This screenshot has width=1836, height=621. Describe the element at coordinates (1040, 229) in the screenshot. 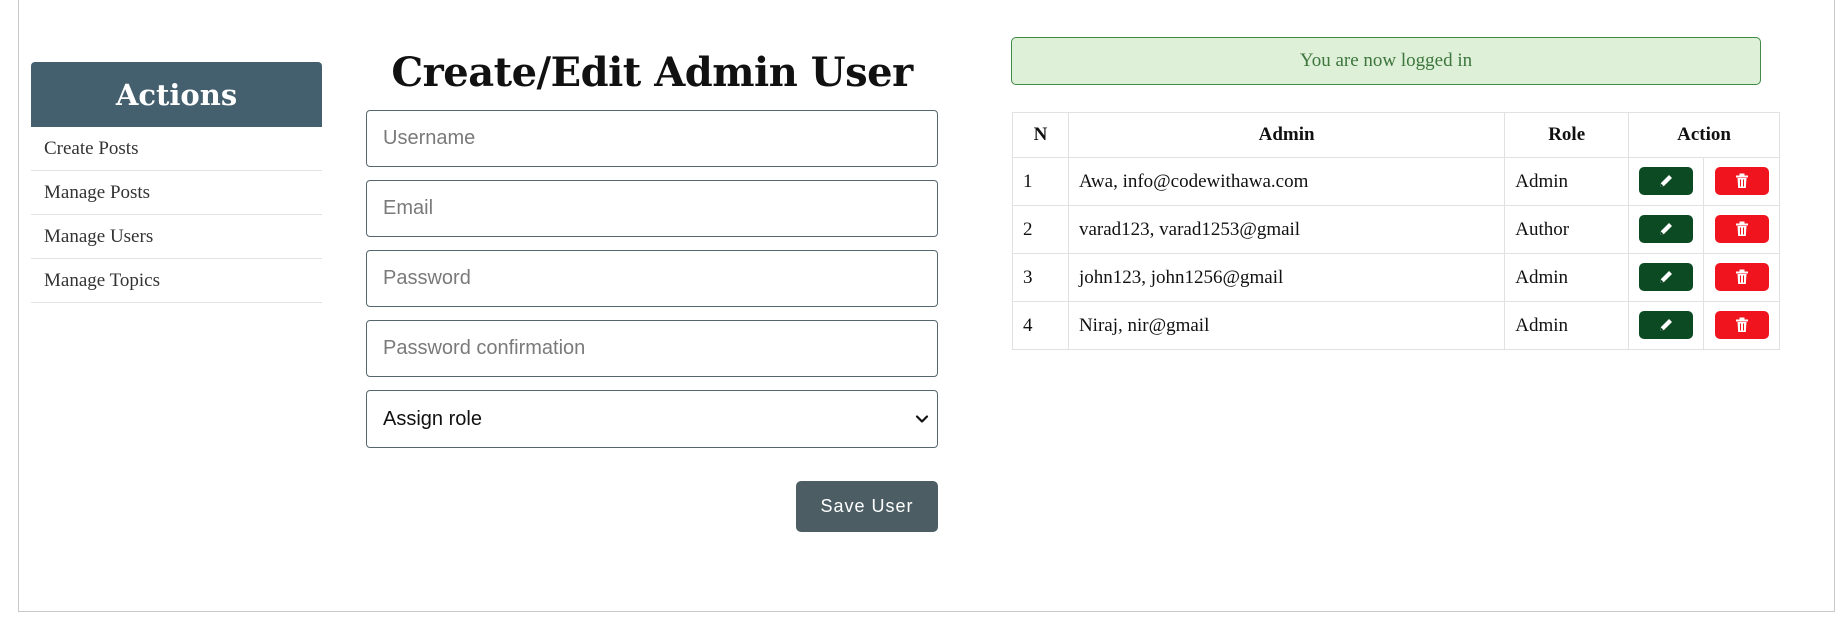

I see `row-number: 2` at that location.